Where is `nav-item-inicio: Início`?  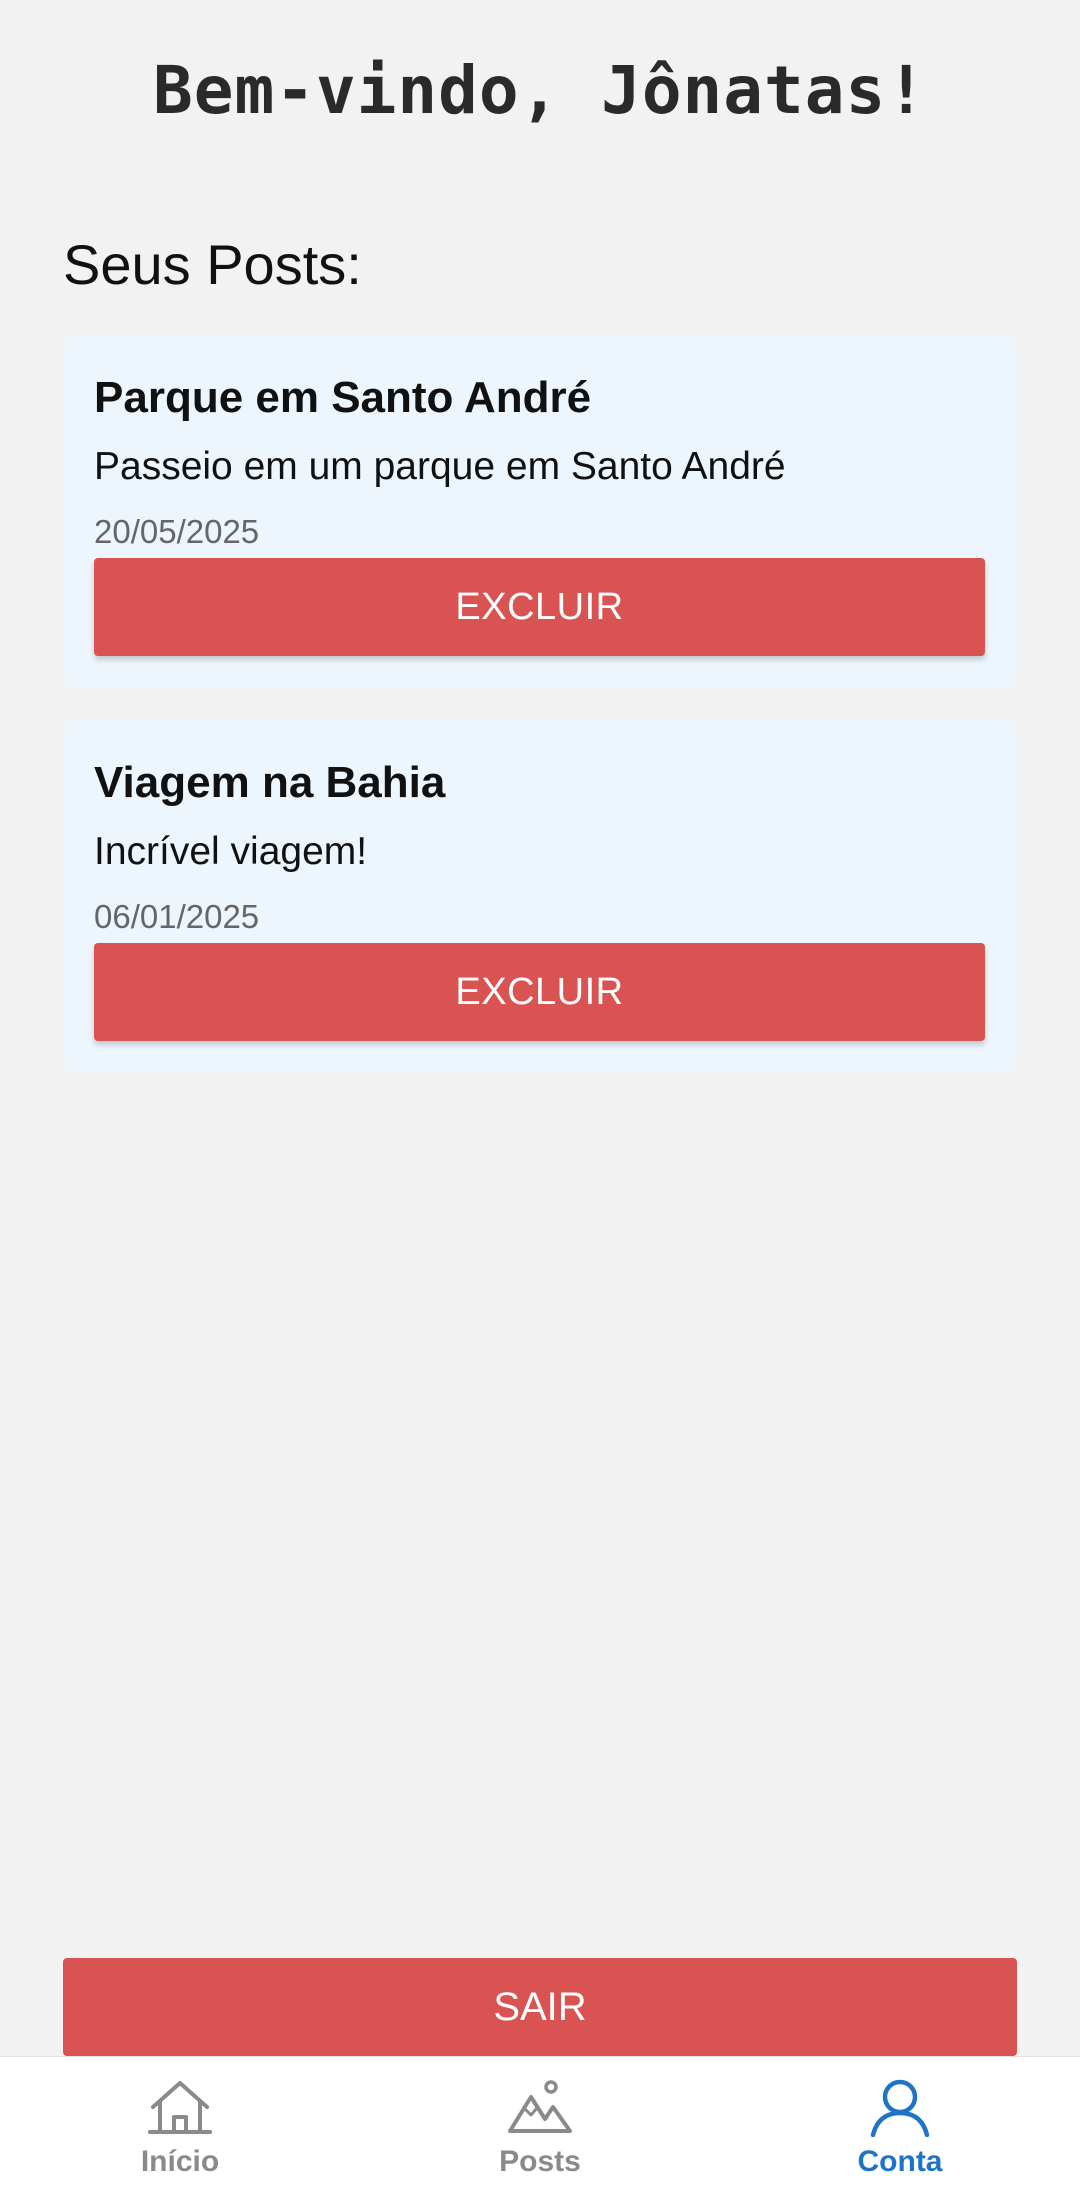
nav-item-inicio: Início is located at coordinates (180, 2122).